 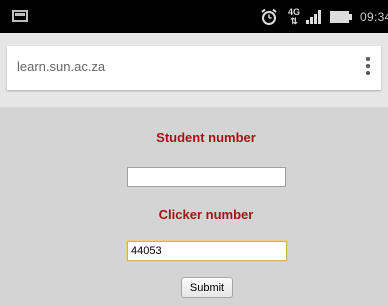 I want to click on battery-icon, so click(x=341, y=16).